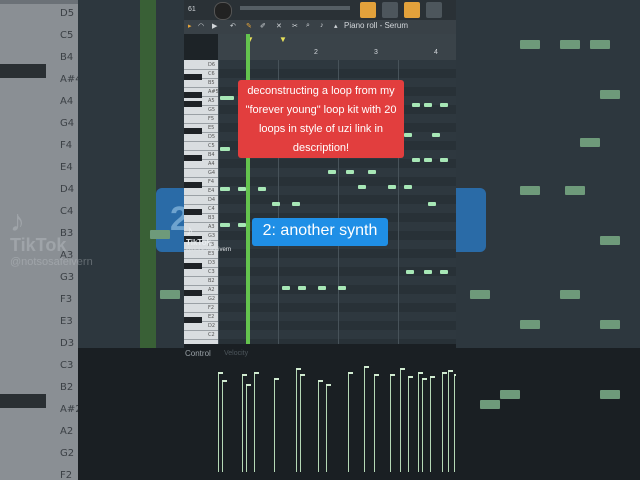  Describe the element at coordinates (214, 26) in the screenshot. I see `play-icon: ▶` at that location.